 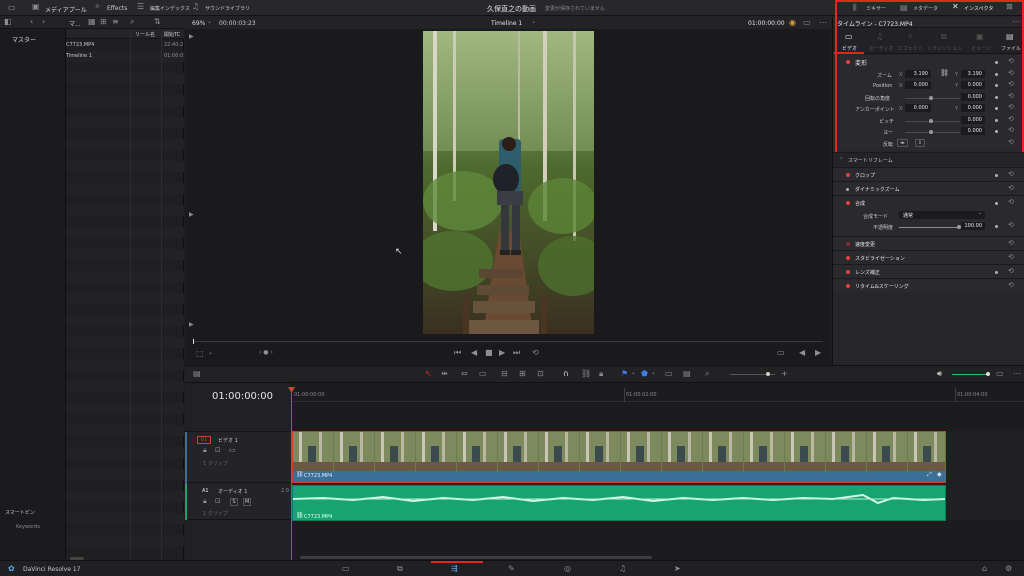 I want to click on aspect-icon: ⬚, so click(x=200, y=354).